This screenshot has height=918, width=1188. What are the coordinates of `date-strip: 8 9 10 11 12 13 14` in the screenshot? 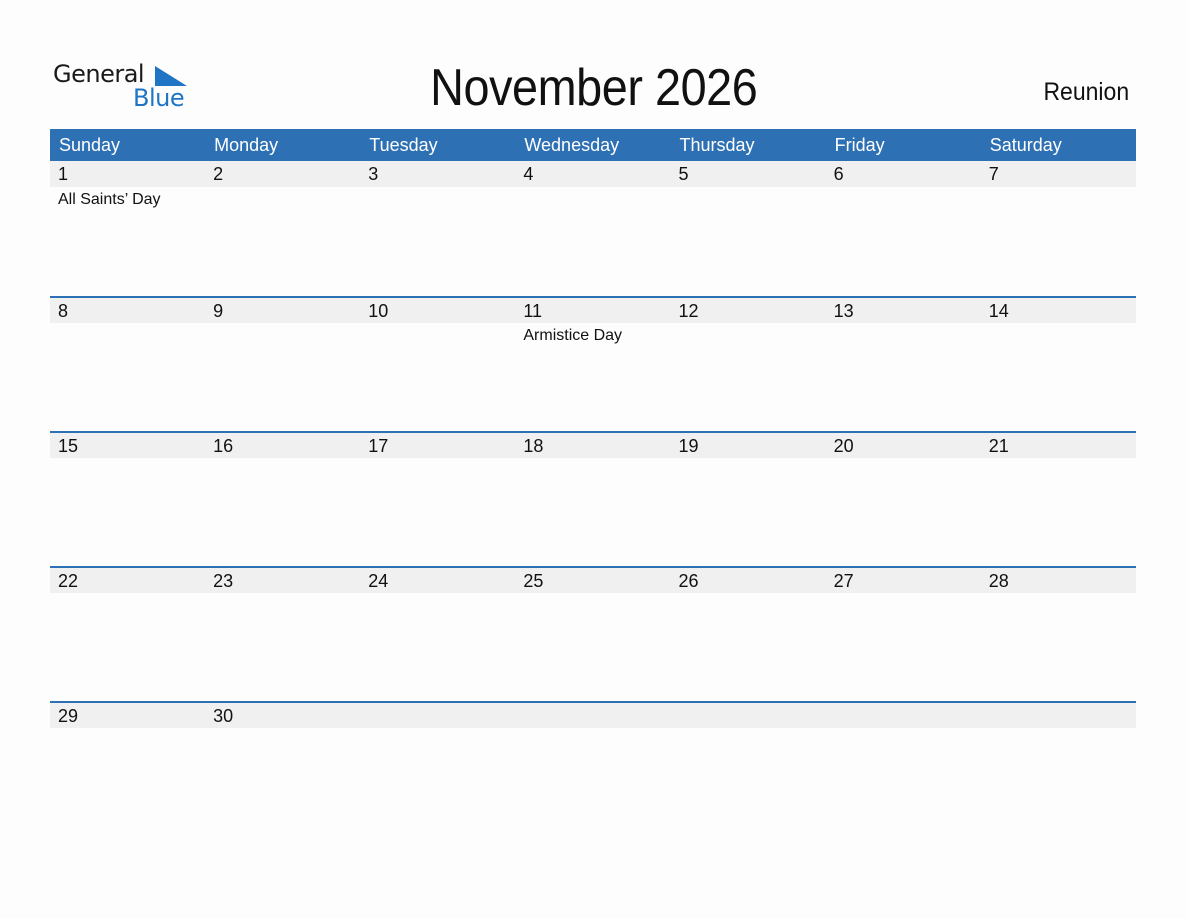 It's located at (593, 310).